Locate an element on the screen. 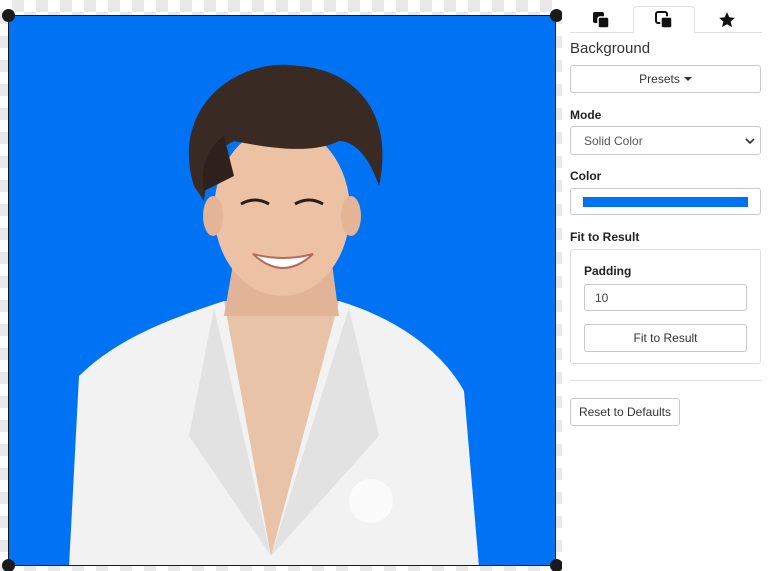 This screenshot has height=571, width=768. panel-title: Background is located at coordinates (610, 48).